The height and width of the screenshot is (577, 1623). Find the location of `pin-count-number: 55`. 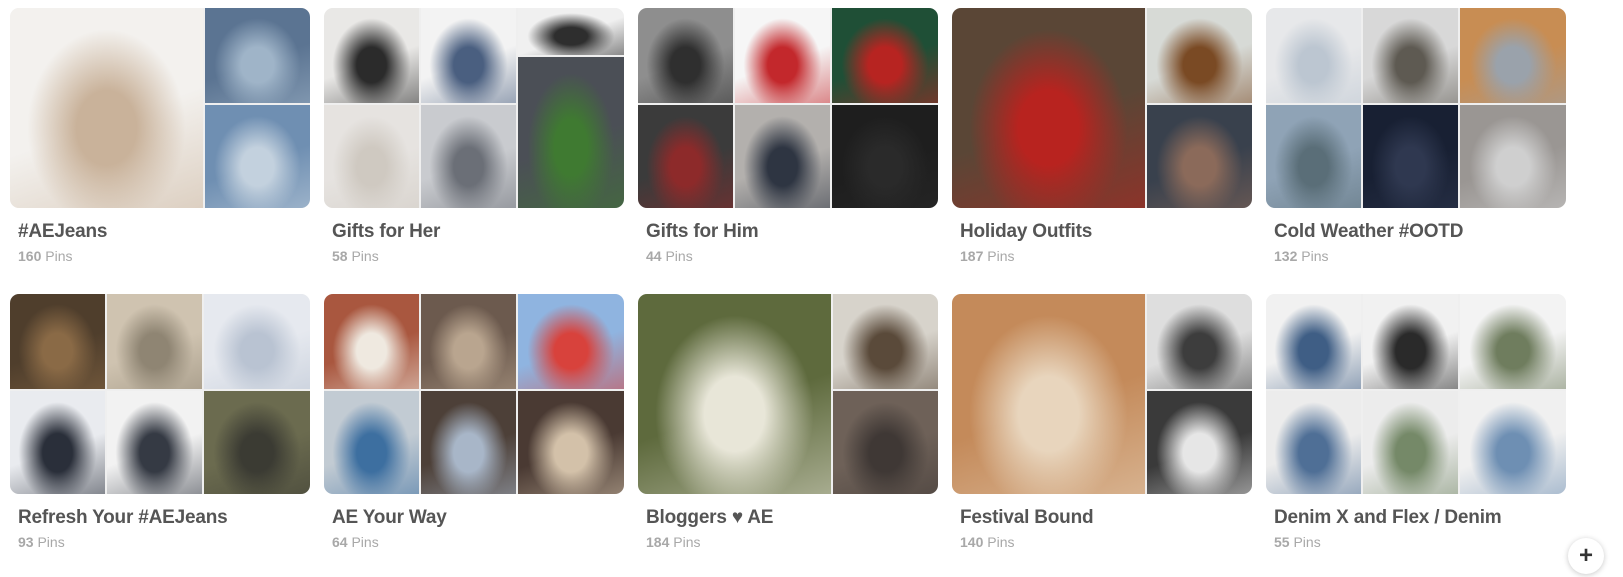

pin-count-number: 55 is located at coordinates (1282, 542).